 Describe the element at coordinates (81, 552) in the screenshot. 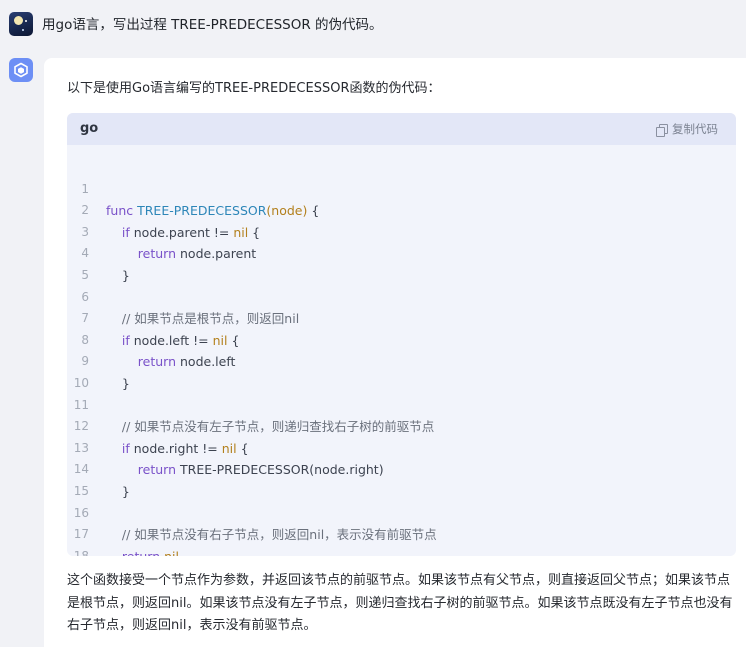

I see `line-number: 18` at that location.